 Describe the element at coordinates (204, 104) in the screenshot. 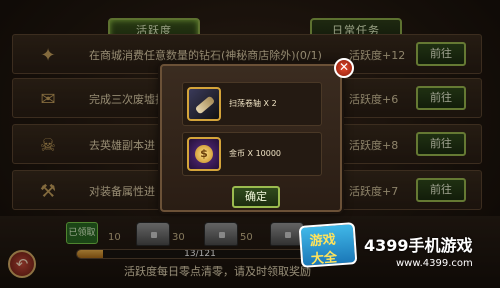

I see `scroll-icon` at that location.